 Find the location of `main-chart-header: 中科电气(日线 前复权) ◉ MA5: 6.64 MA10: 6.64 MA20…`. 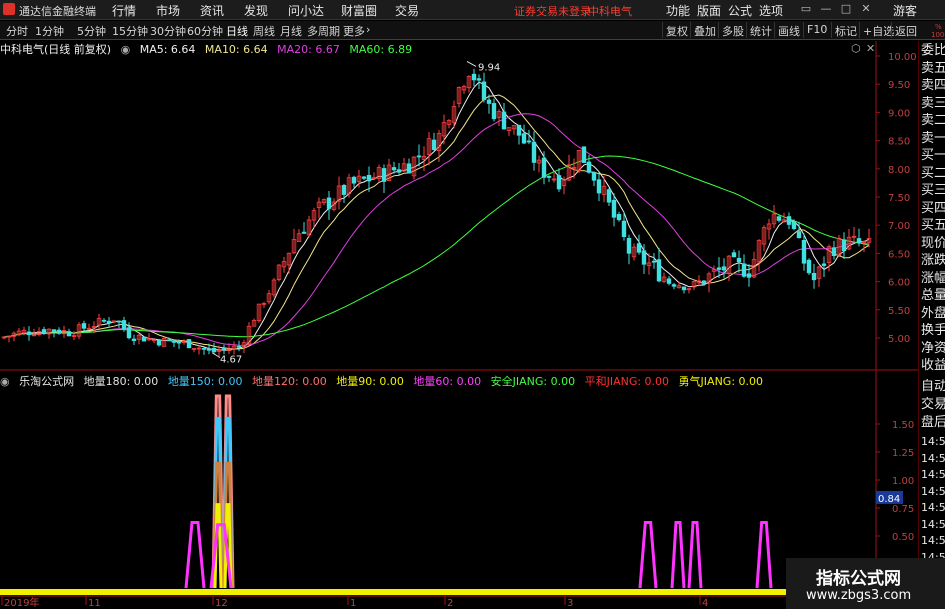

main-chart-header: 中科电气(日线 前复权) ◉ MA5: 6.64 MA10: 6.64 MA20… is located at coordinates (209, 48).